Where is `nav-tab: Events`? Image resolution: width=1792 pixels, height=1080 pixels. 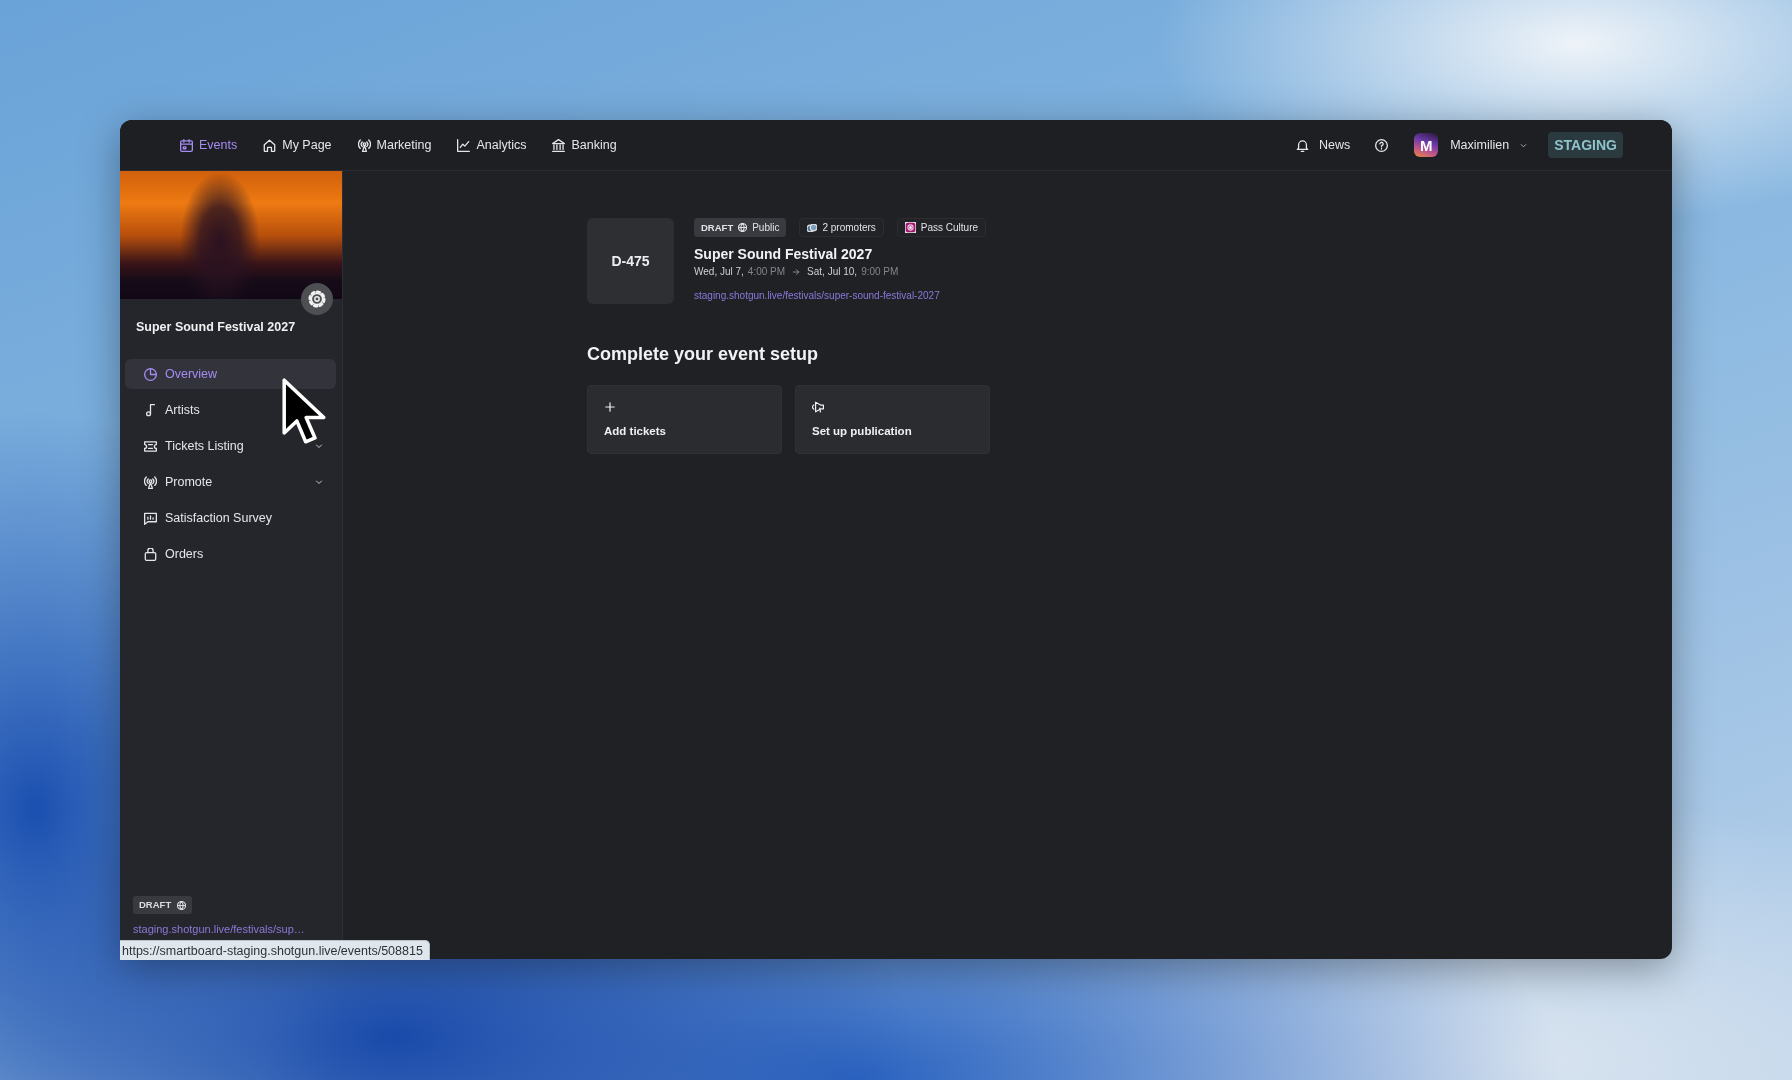 nav-tab: Events is located at coordinates (209, 145).